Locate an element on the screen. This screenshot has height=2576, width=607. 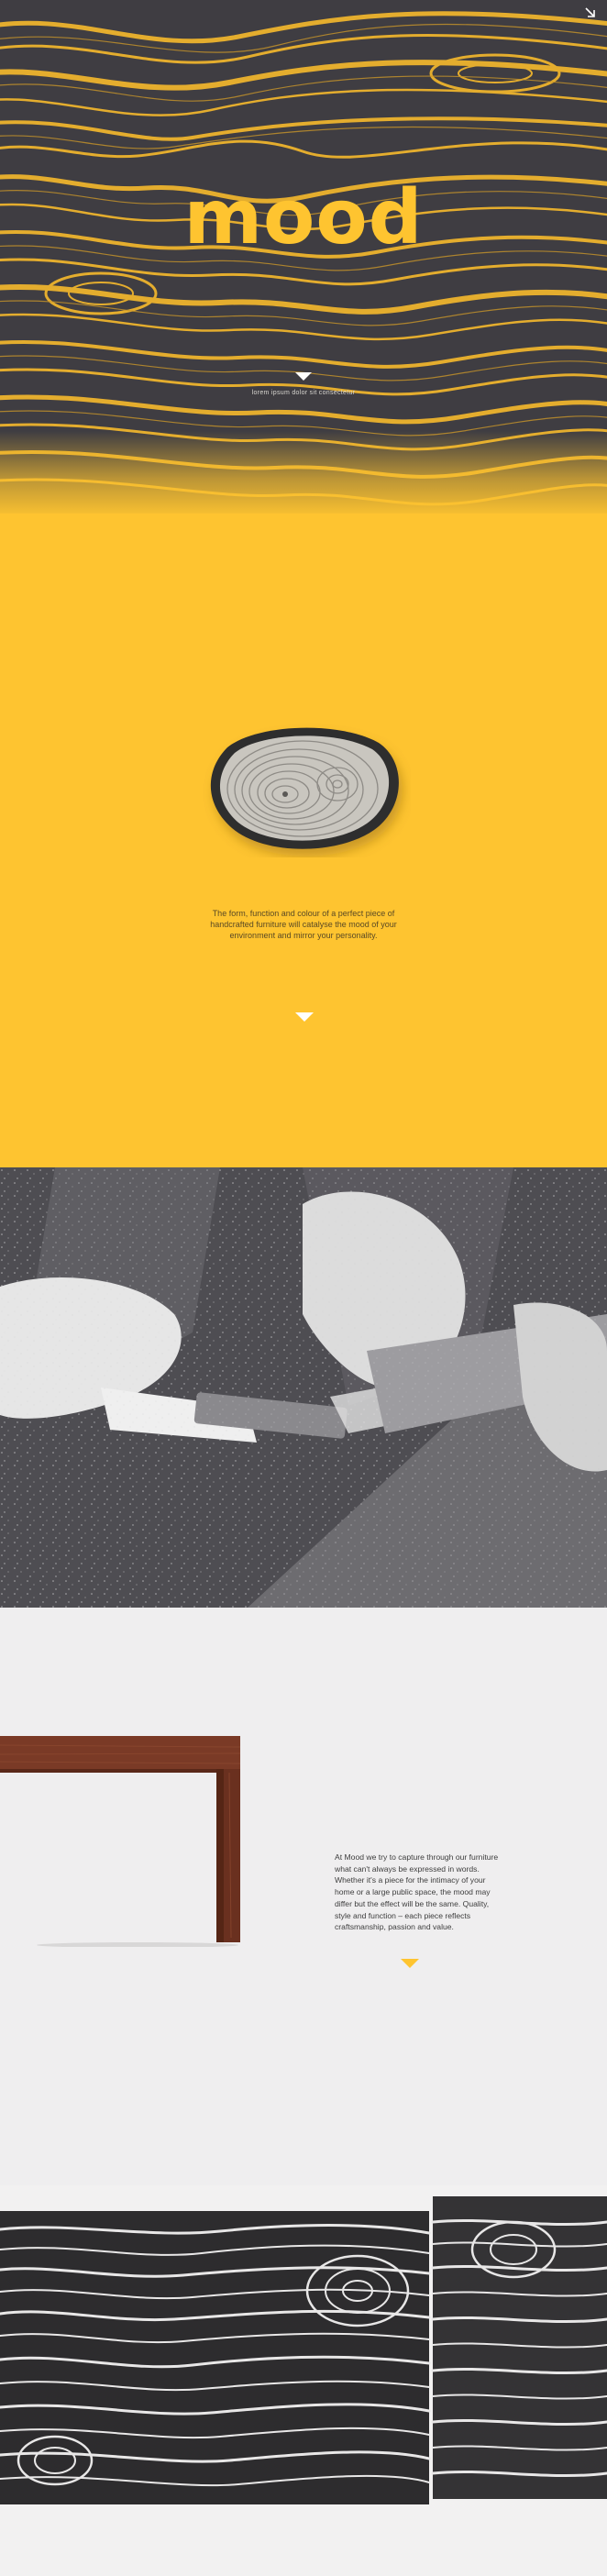
arrow-icon is located at coordinates (590, 13).